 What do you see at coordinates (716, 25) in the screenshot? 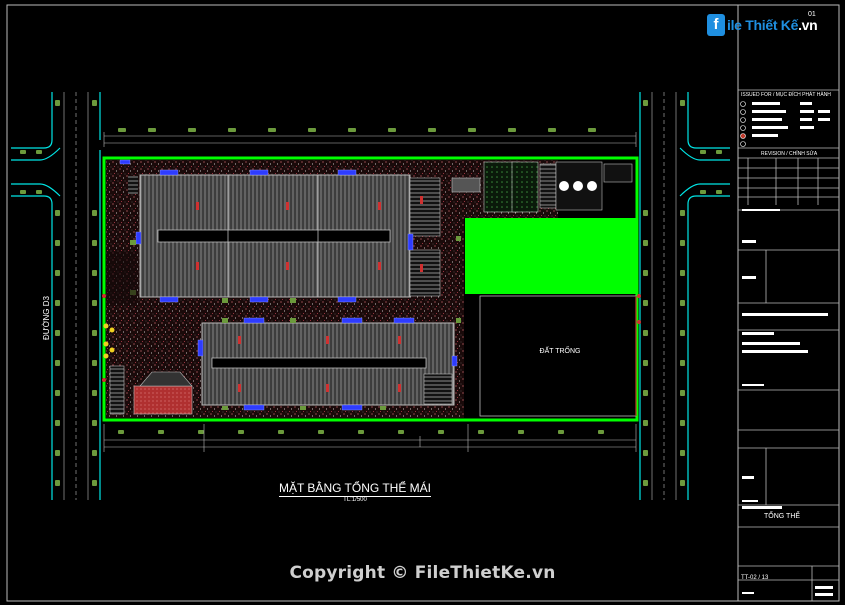
I see `logo-mark: f` at bounding box center [716, 25].